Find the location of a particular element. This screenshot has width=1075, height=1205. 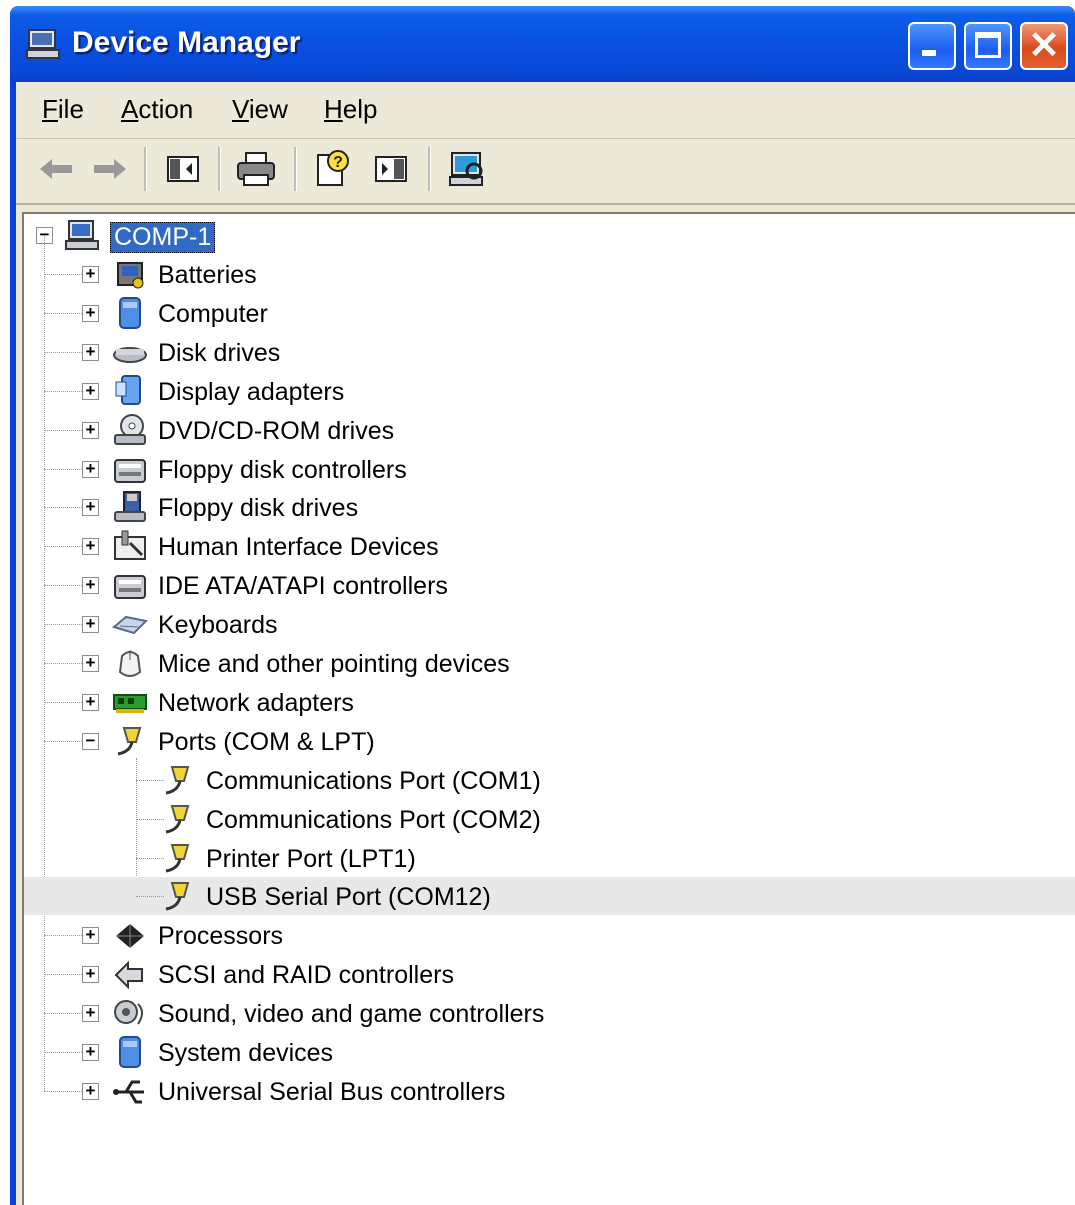

print-button is located at coordinates (256, 169).